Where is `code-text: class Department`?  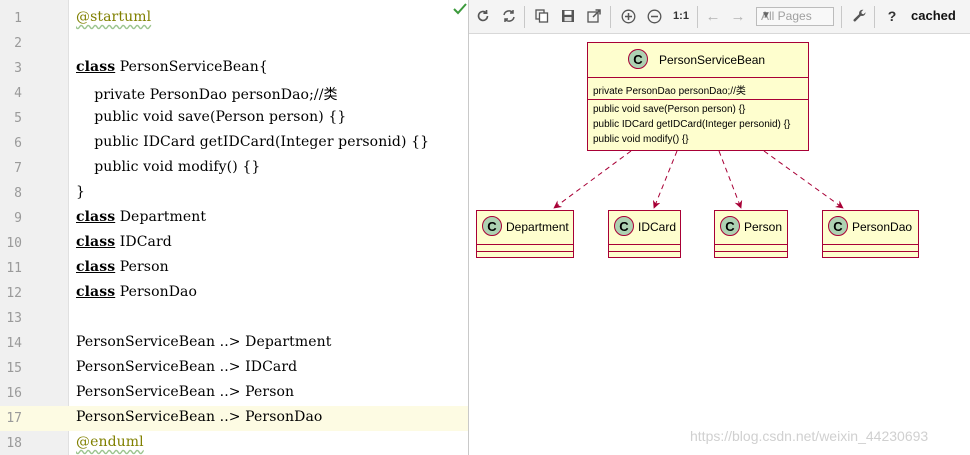 code-text: class Department is located at coordinates (141, 217).